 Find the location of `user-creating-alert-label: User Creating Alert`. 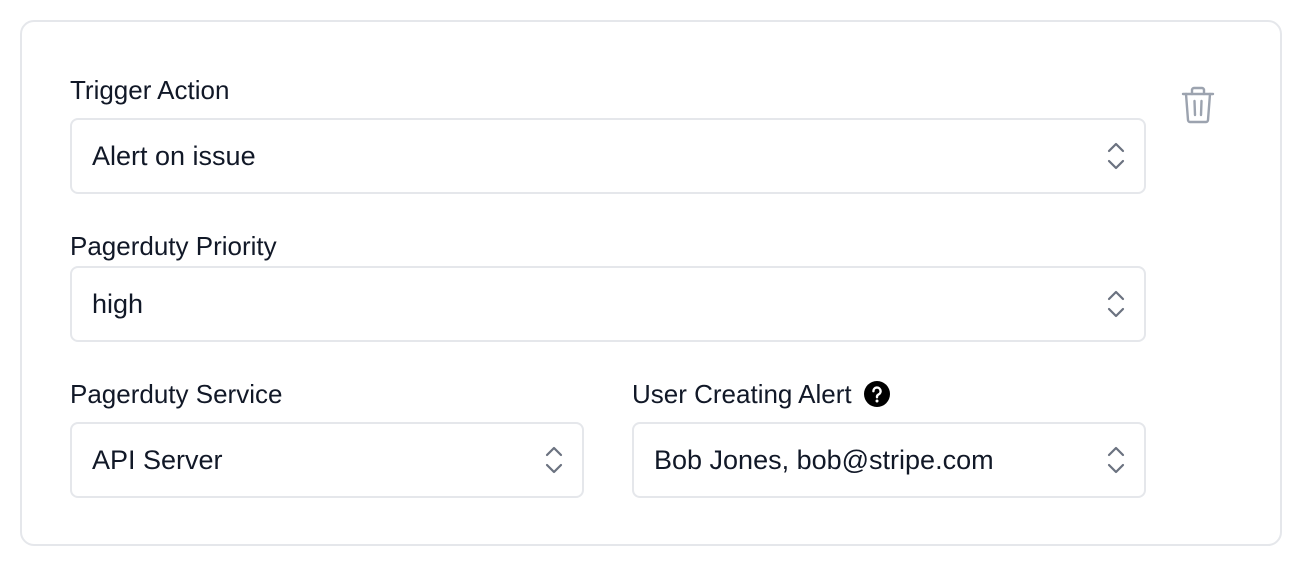

user-creating-alert-label: User Creating Alert is located at coordinates (761, 394).